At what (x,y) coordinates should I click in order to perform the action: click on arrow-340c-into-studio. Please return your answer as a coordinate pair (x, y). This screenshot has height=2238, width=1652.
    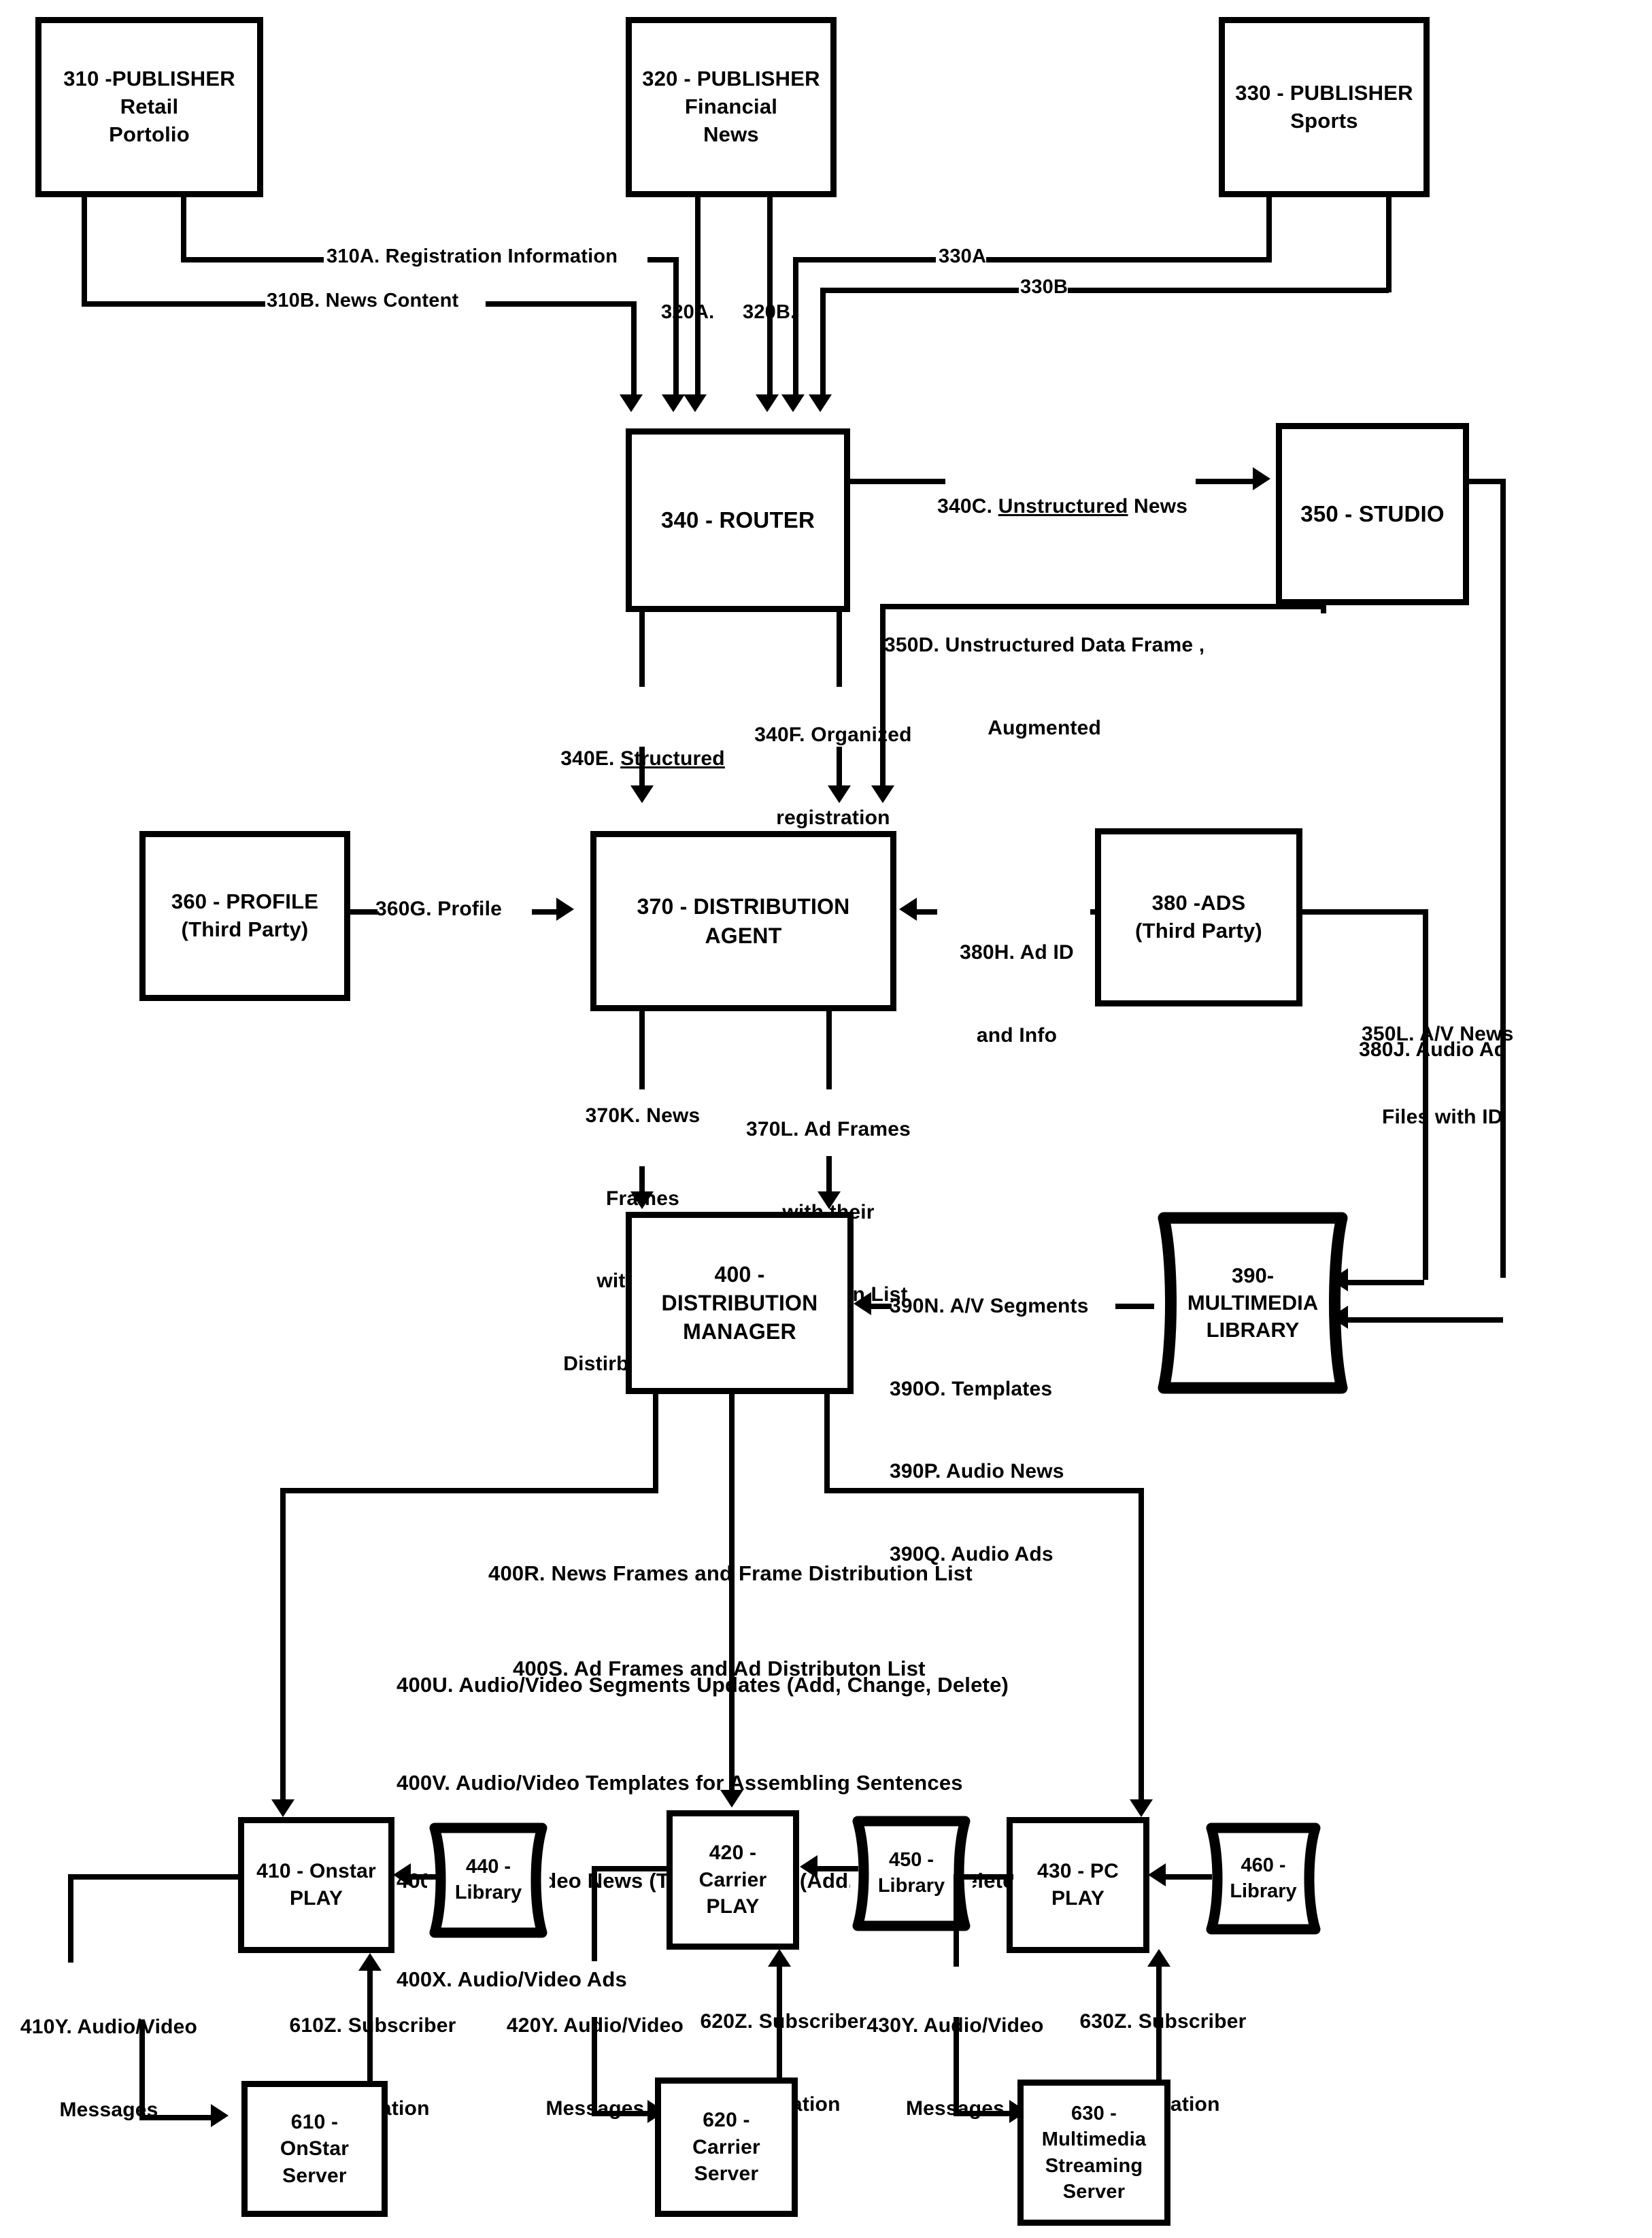
    Looking at the image, I should click on (1262, 478).